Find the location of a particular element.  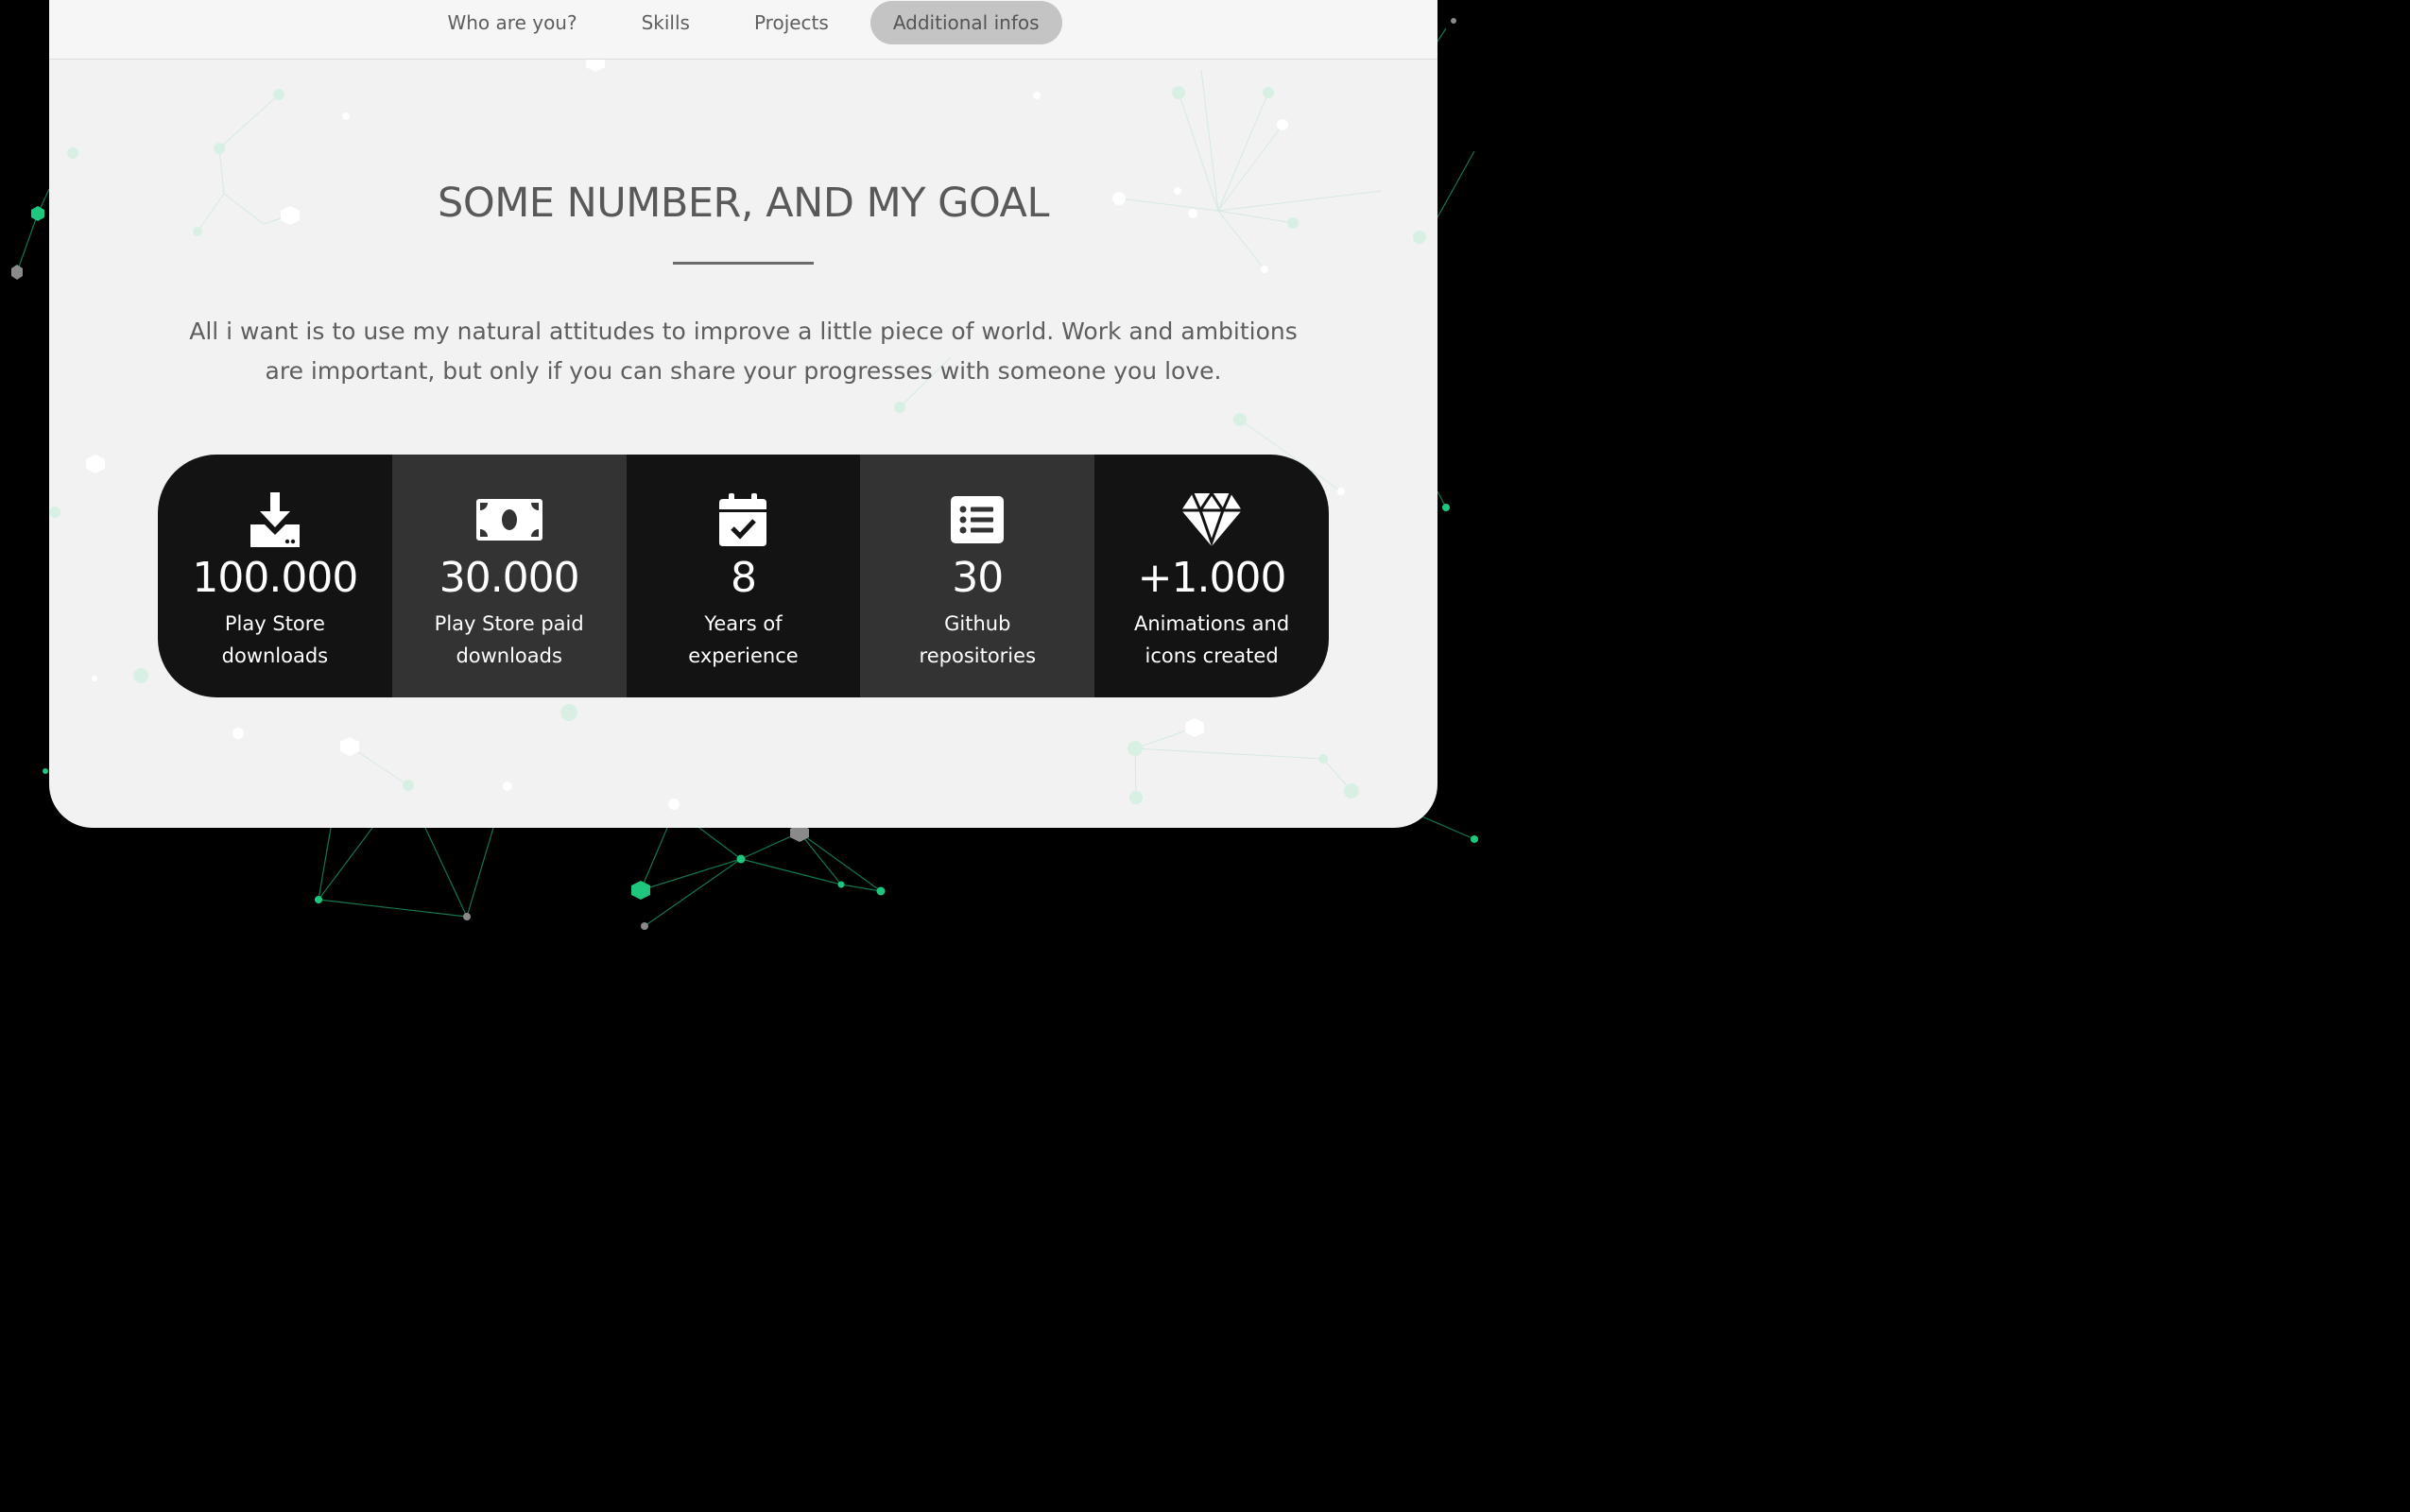

stat-play-store-paid-downloads: 30.000 Play Store paid downloads is located at coordinates (509, 576).